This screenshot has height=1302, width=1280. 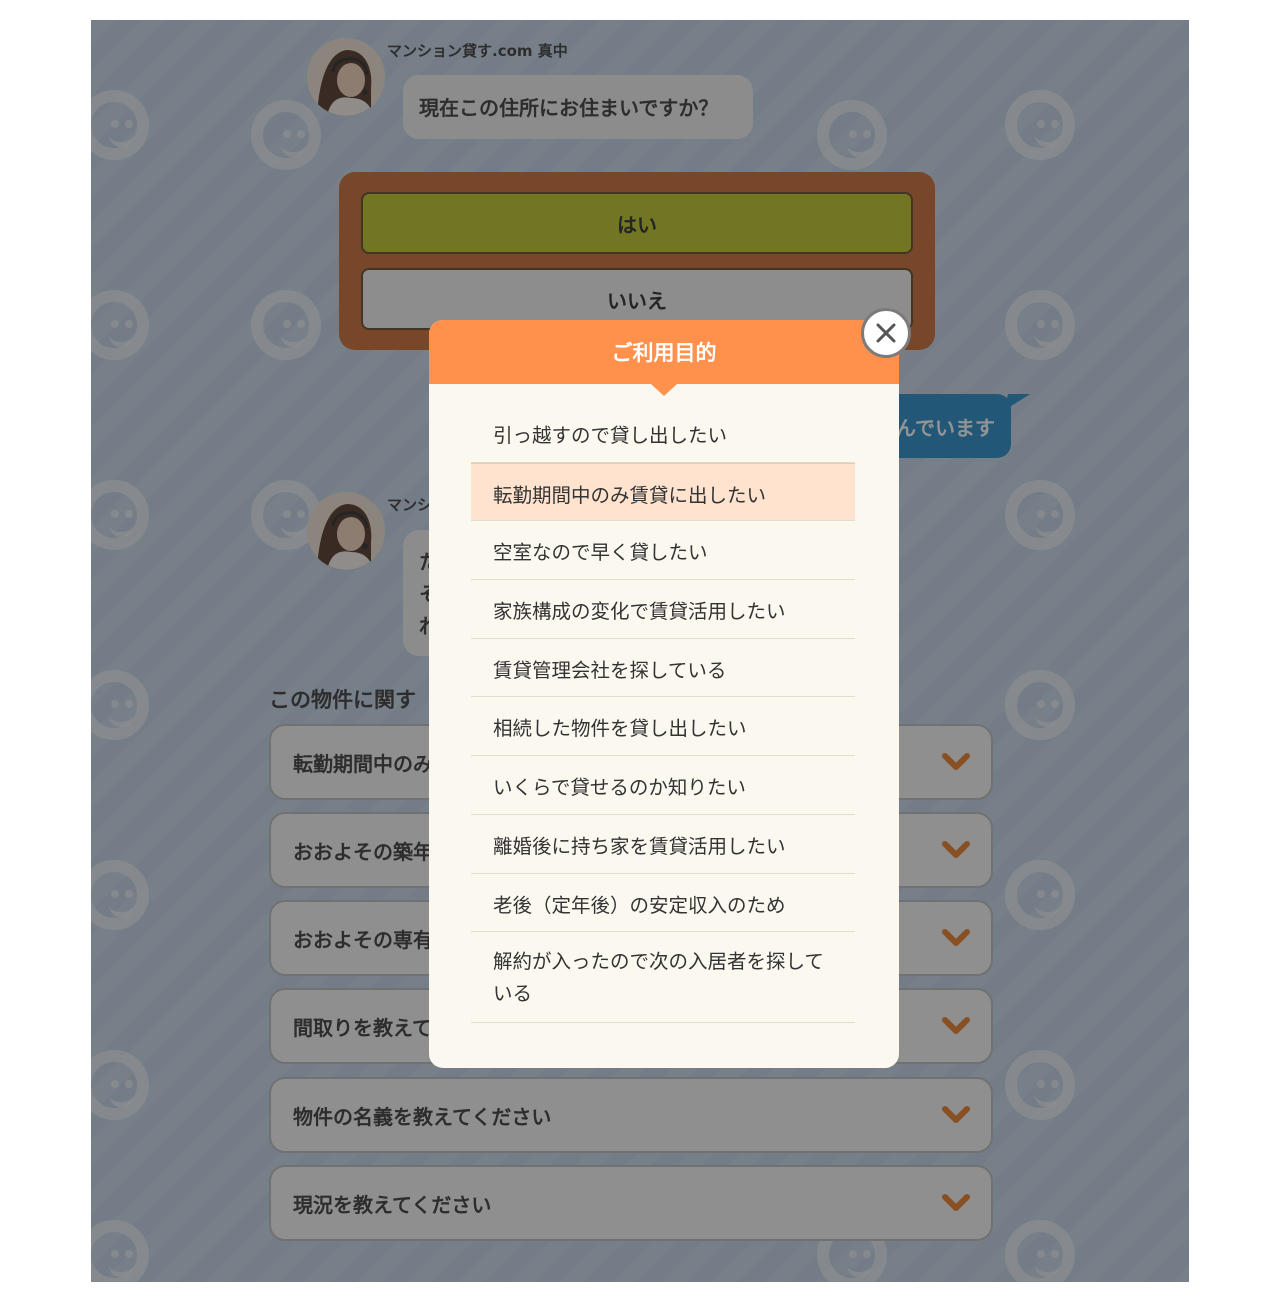 What do you see at coordinates (663, 978) in the screenshot?
I see `purpose-option: 解約が入ったので次の入居者を探している` at bounding box center [663, 978].